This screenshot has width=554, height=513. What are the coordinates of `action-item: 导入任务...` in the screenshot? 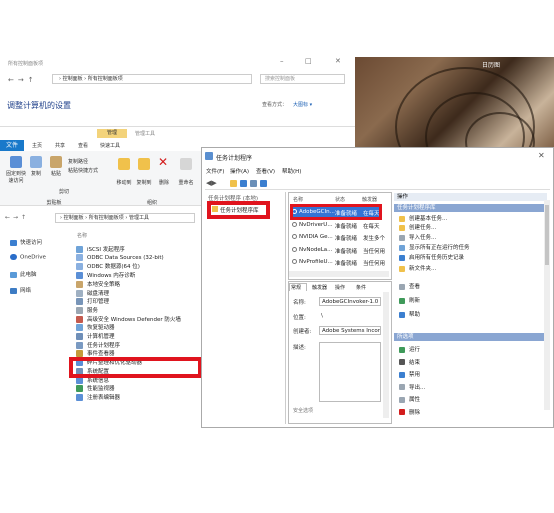 It's located at (417, 237).